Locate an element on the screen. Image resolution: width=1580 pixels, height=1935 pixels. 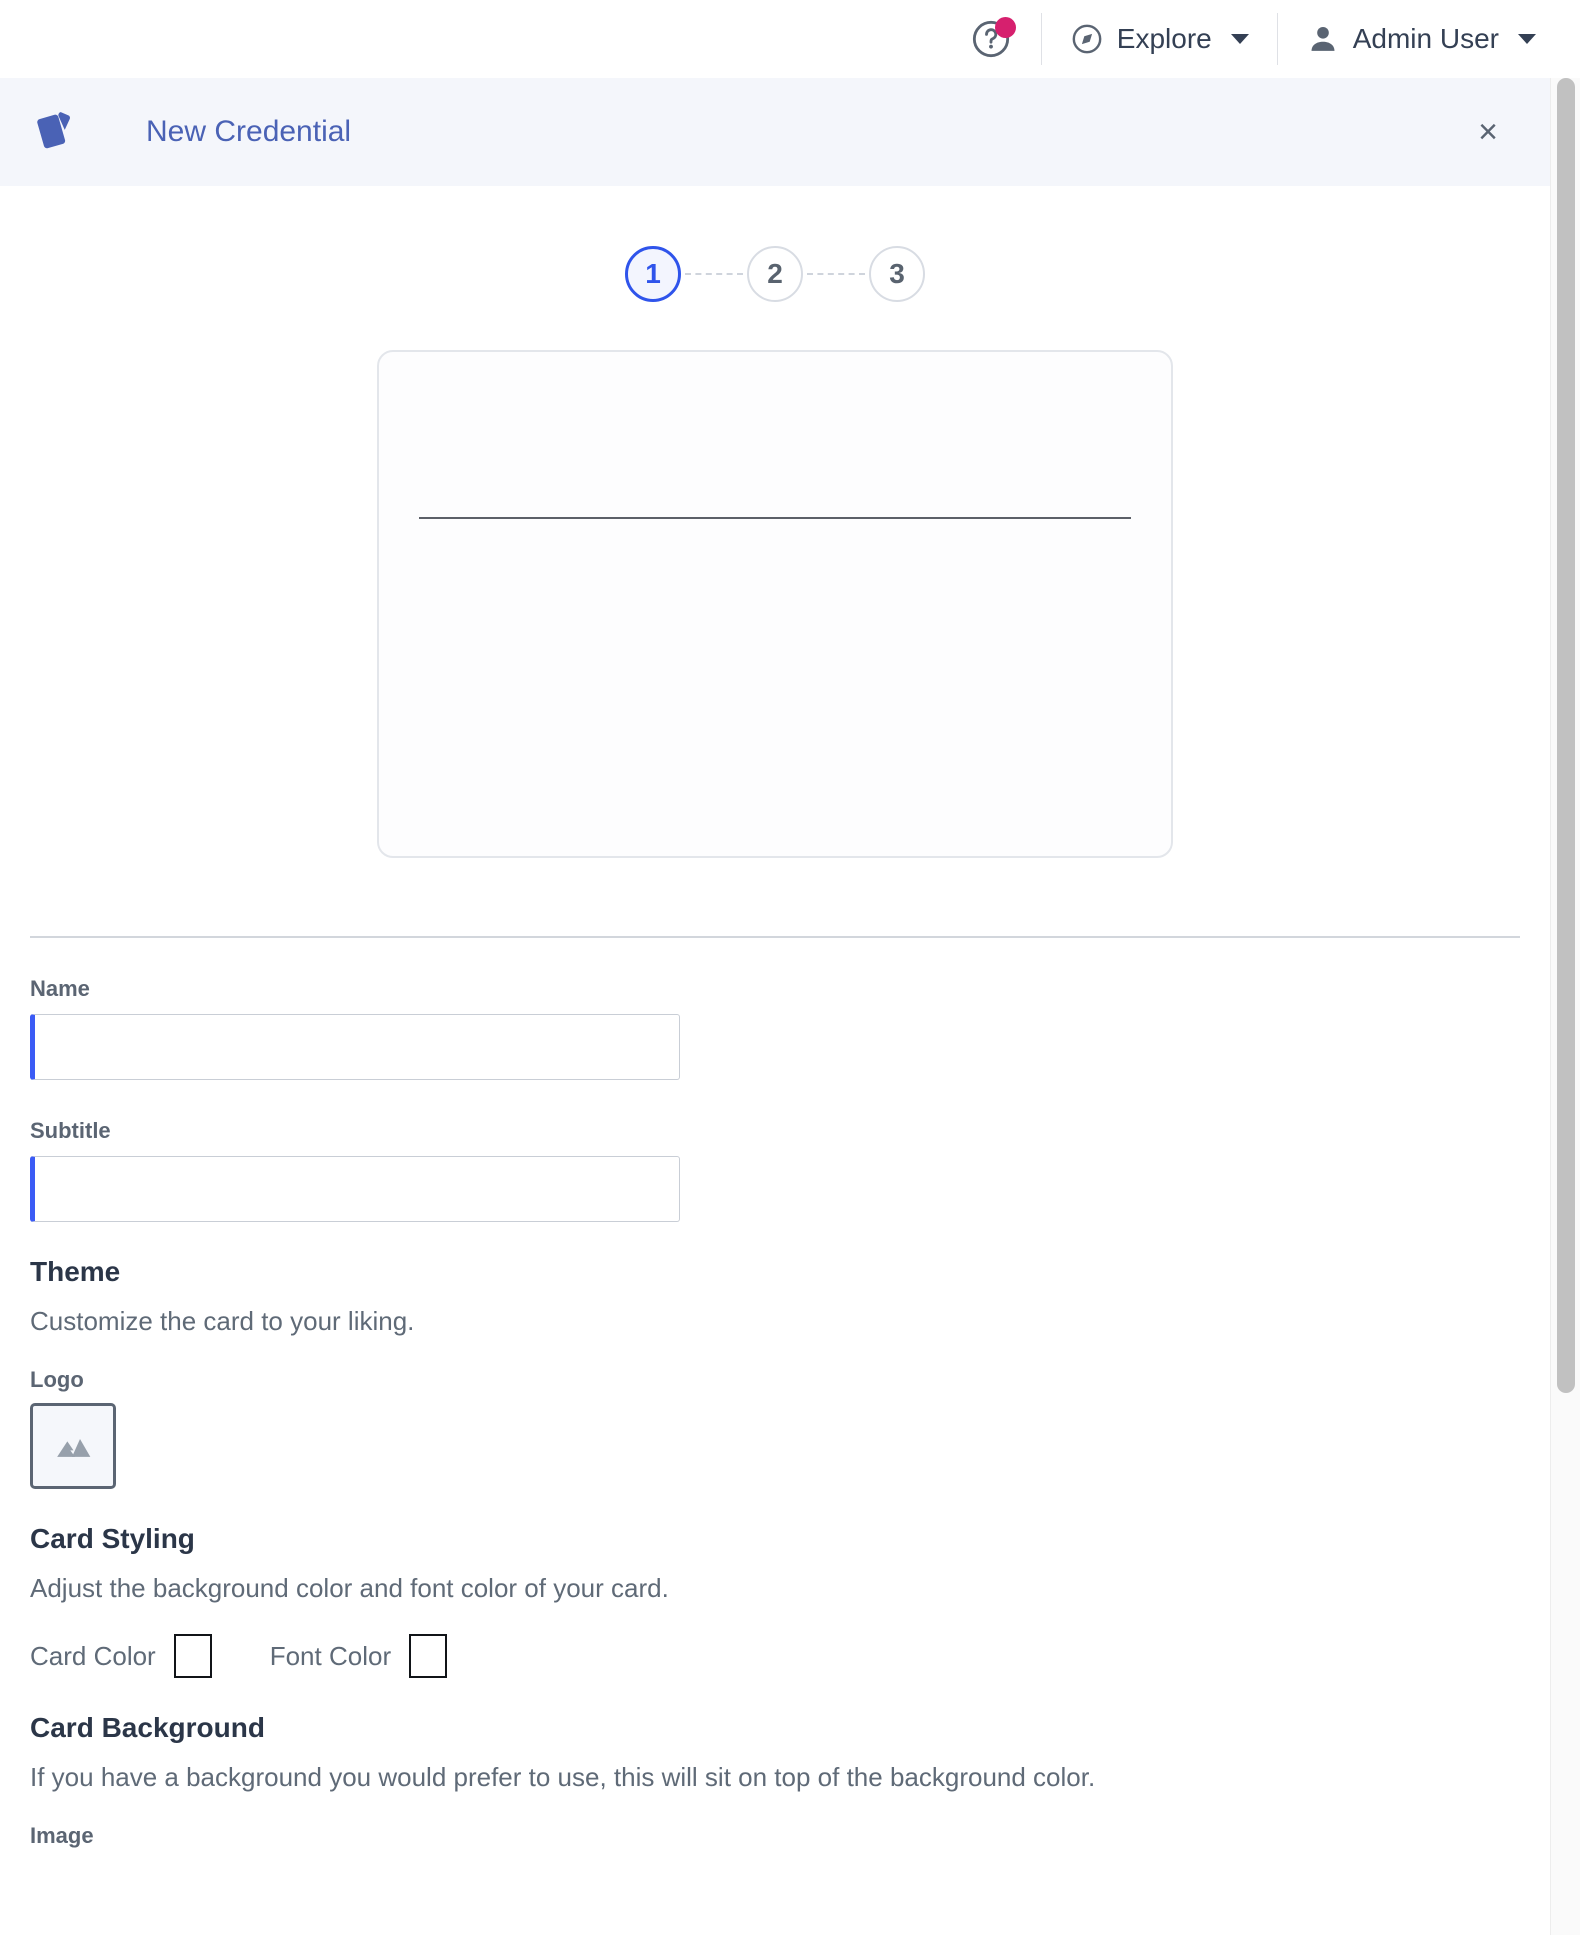
color-controls-row: Card Color Font Color is located at coordinates (775, 1656).